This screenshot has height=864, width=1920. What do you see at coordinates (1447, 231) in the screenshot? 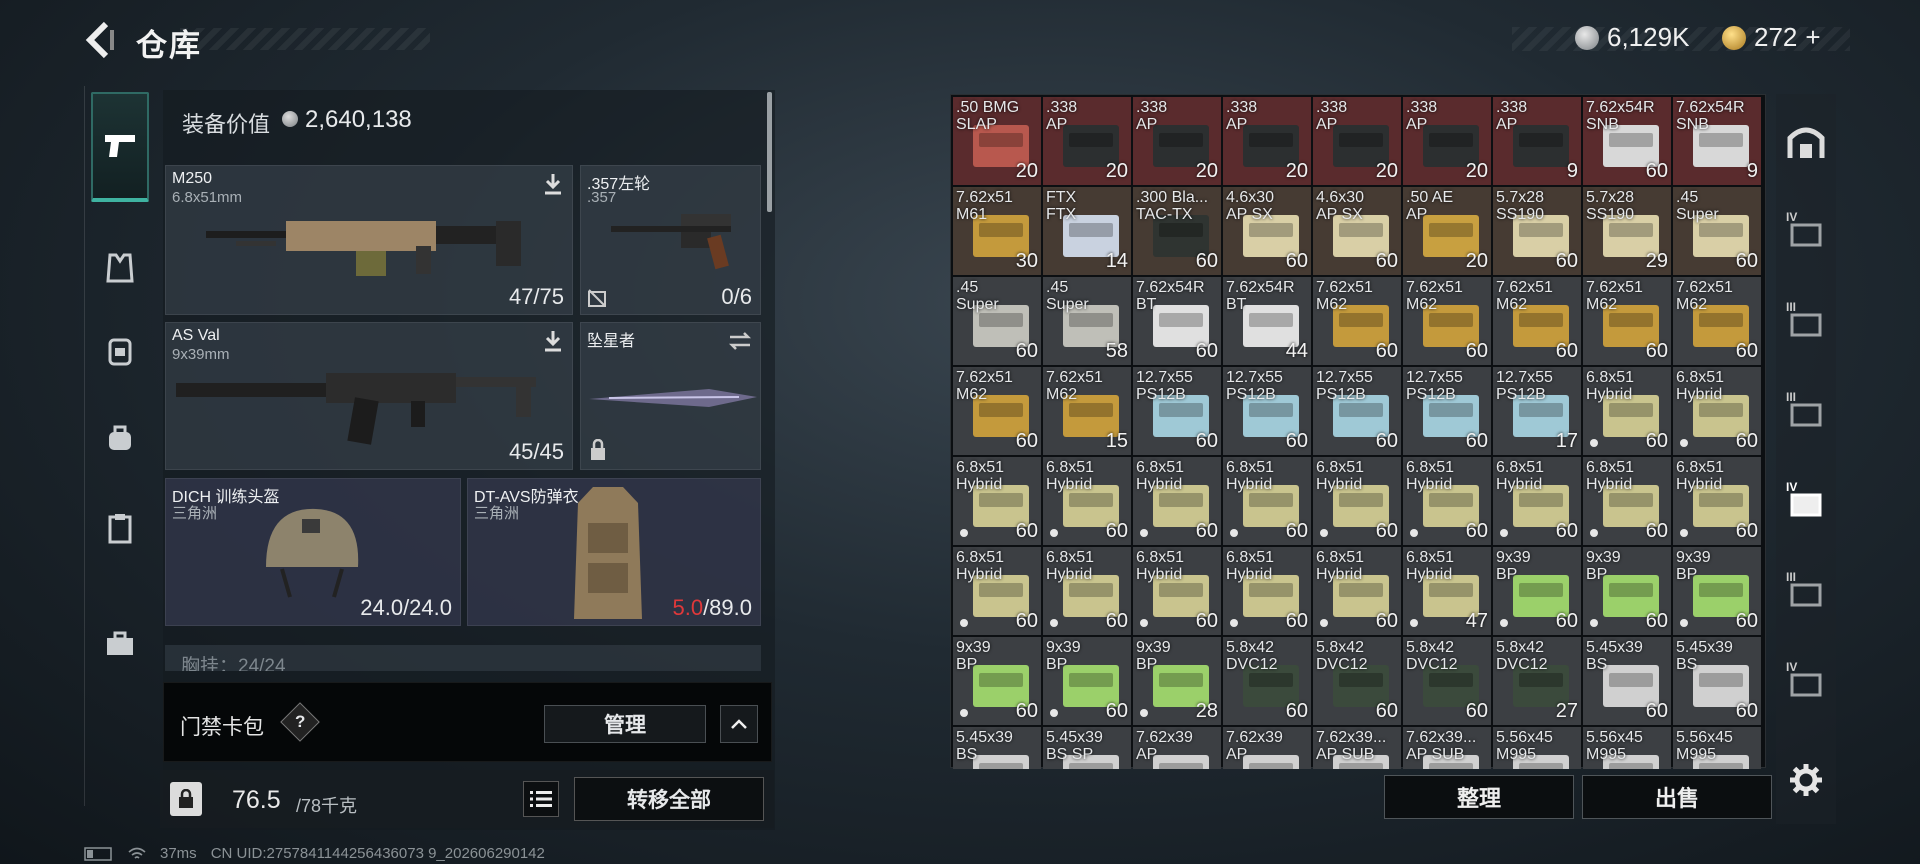
I see `stash-item: .50 AE AP 20` at bounding box center [1447, 231].